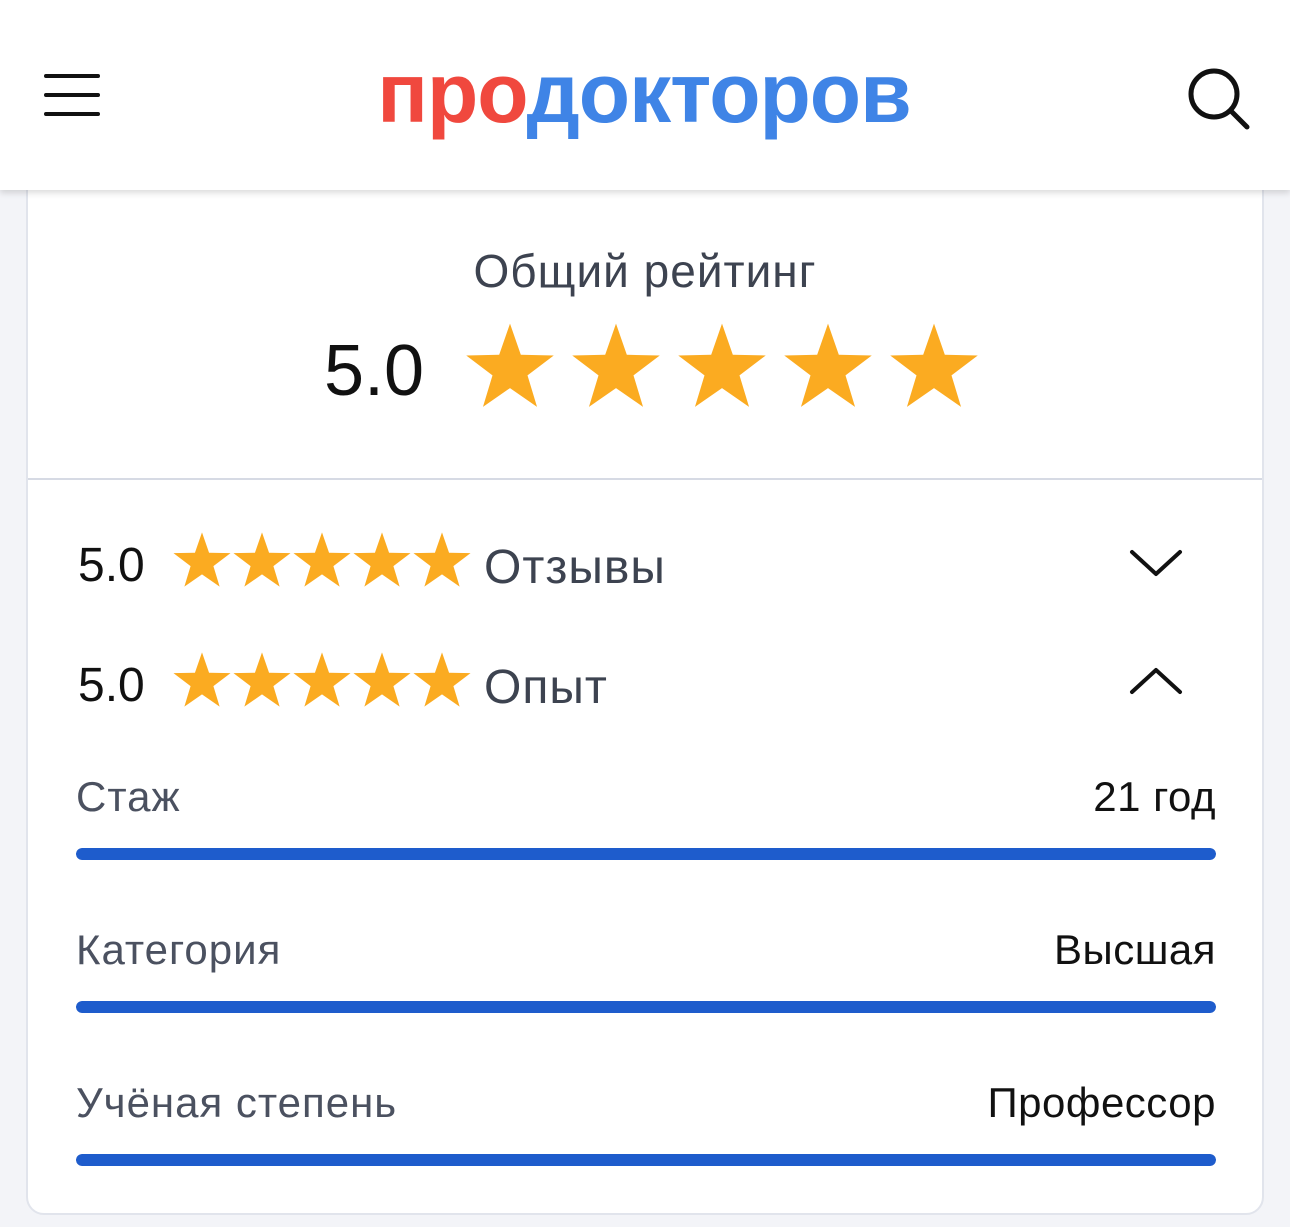  What do you see at coordinates (646, 1128) in the screenshot?
I see `metric-academic-degree: Учёная степень Профессор` at bounding box center [646, 1128].